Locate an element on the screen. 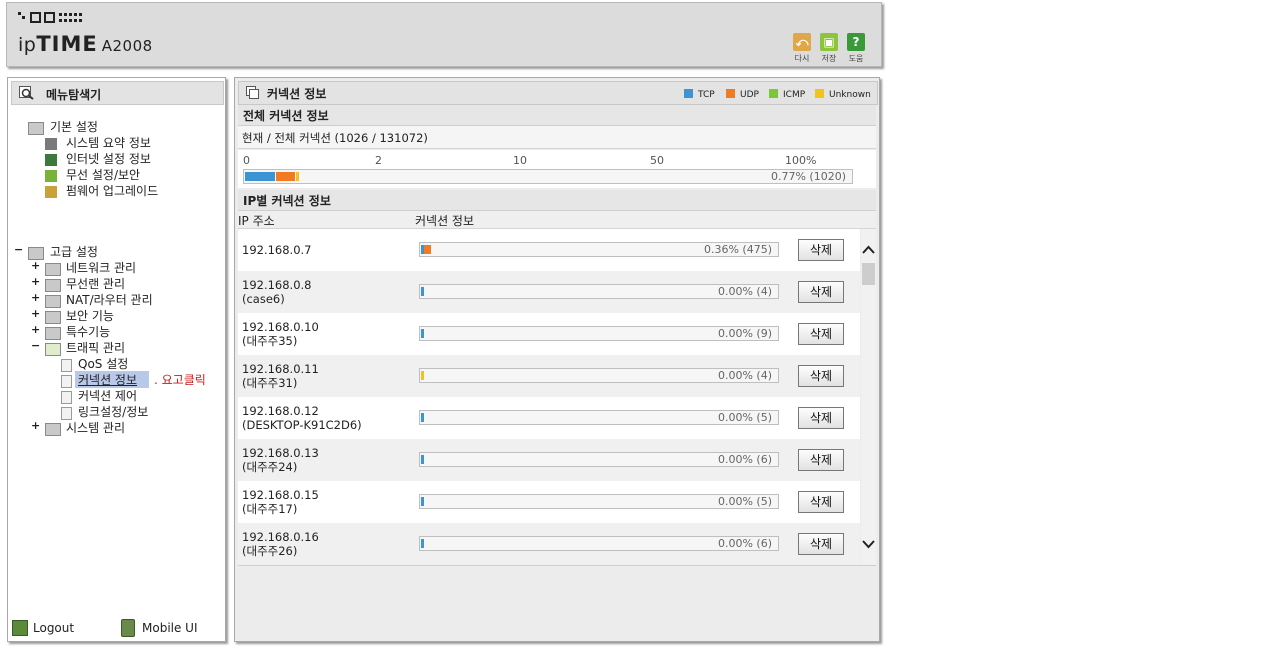  table-row: 192.168.0.8 (case6) 0.00% (4) 삭제 is located at coordinates (549, 292).